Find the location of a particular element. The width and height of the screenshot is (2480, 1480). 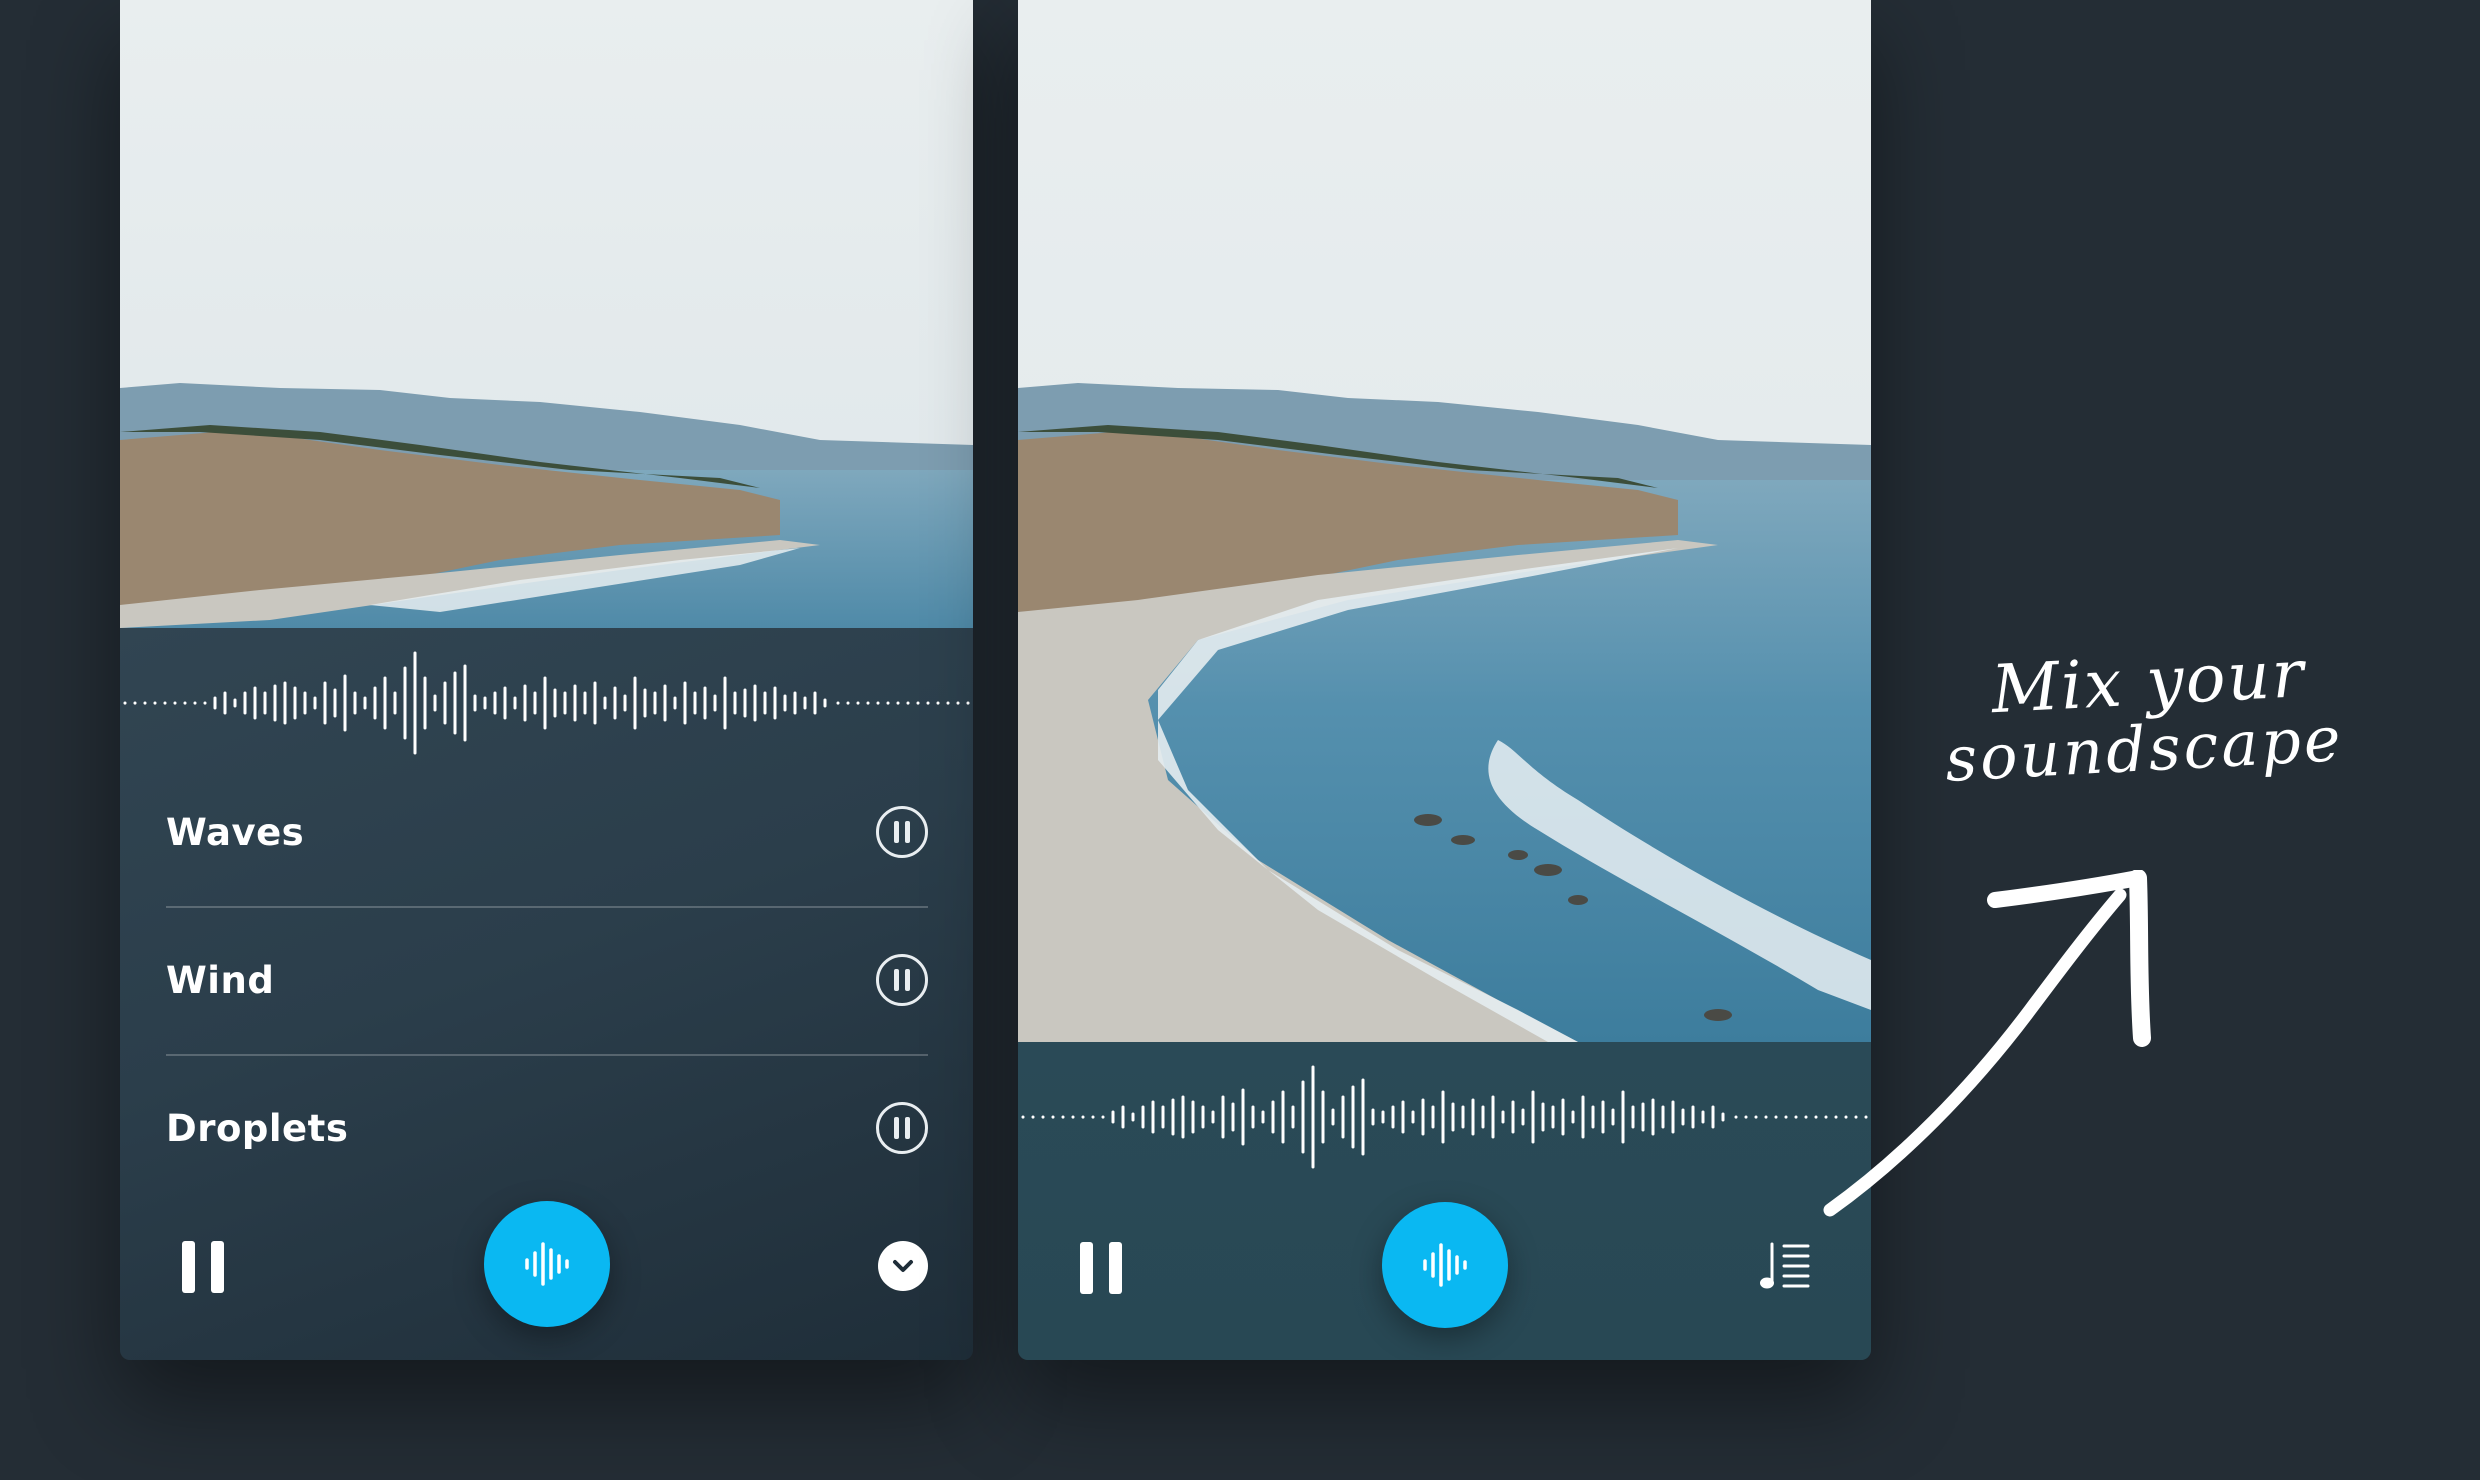

track-label: Waves is located at coordinates (235, 832).